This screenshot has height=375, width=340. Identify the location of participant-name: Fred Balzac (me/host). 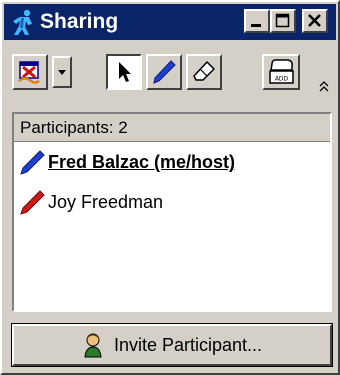
(142, 162).